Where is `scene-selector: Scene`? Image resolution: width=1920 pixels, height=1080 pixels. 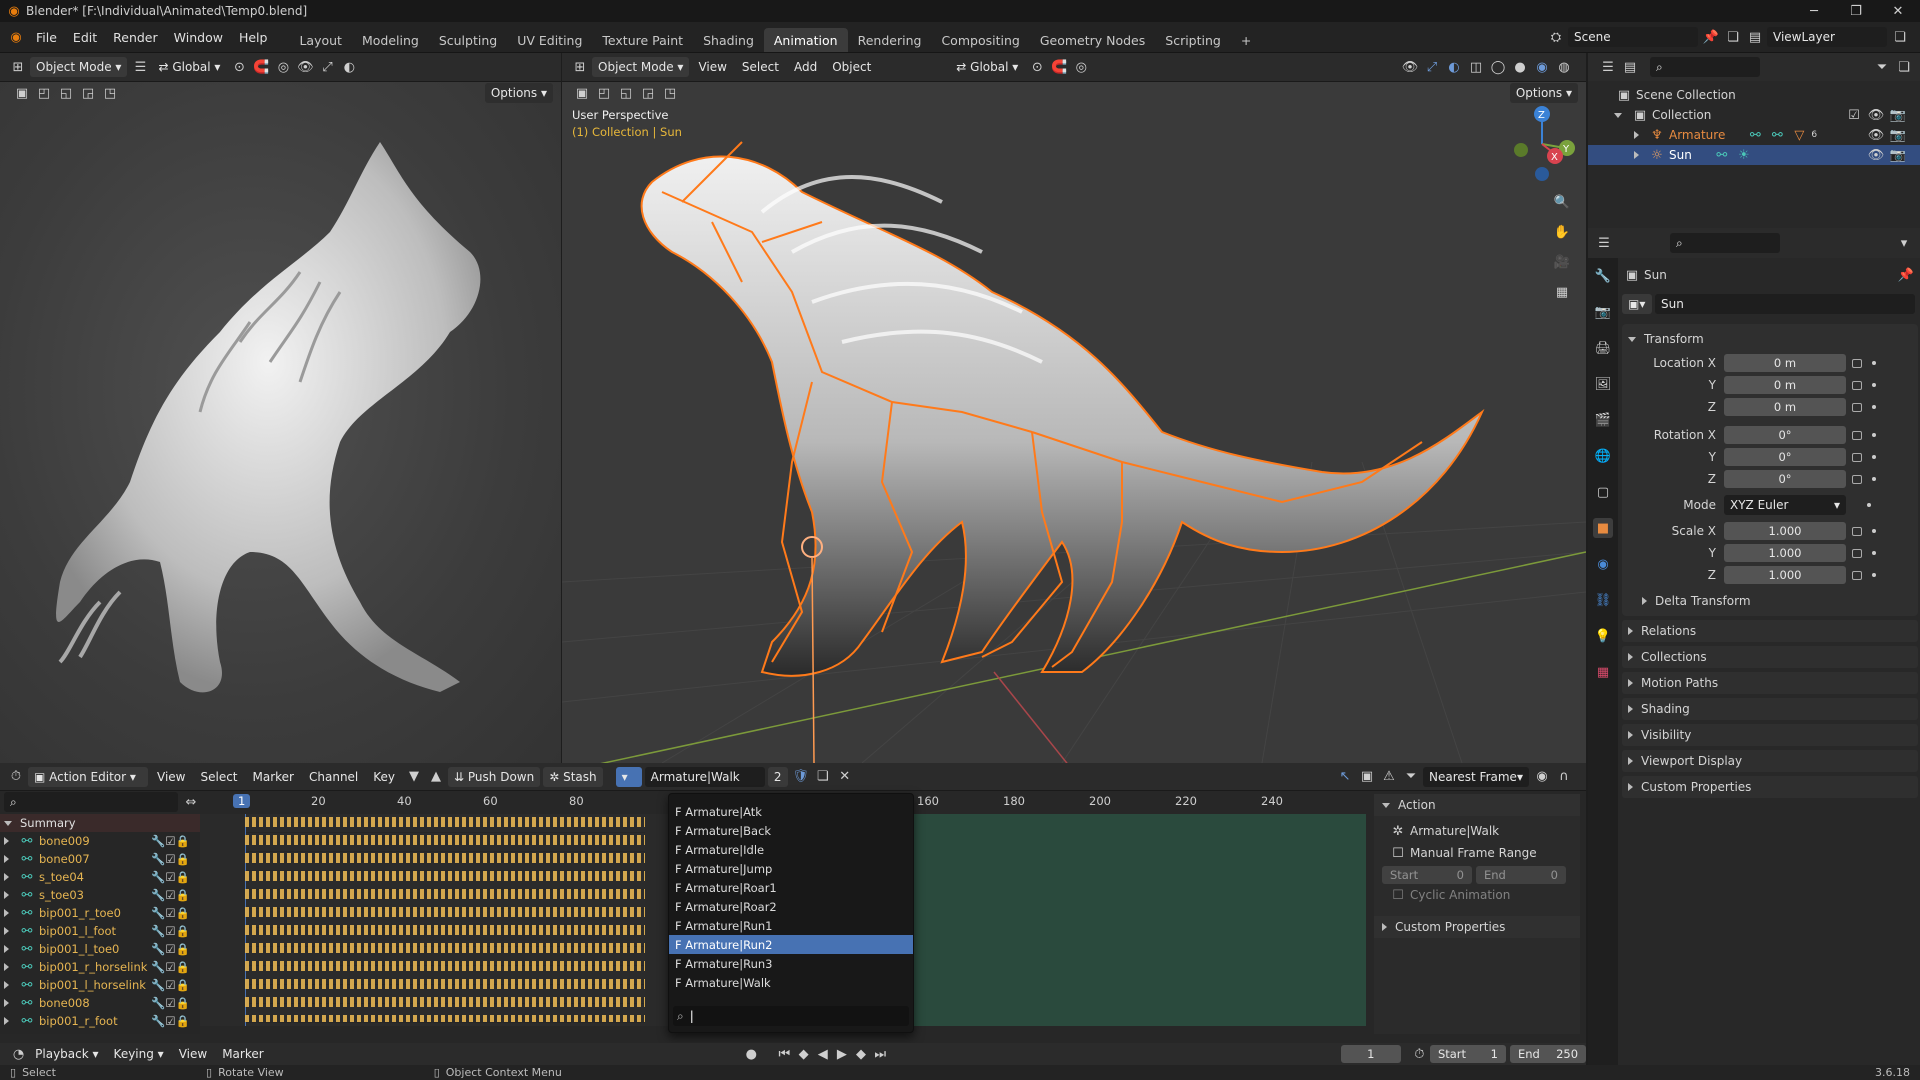
scene-selector: Scene is located at coordinates (1633, 37).